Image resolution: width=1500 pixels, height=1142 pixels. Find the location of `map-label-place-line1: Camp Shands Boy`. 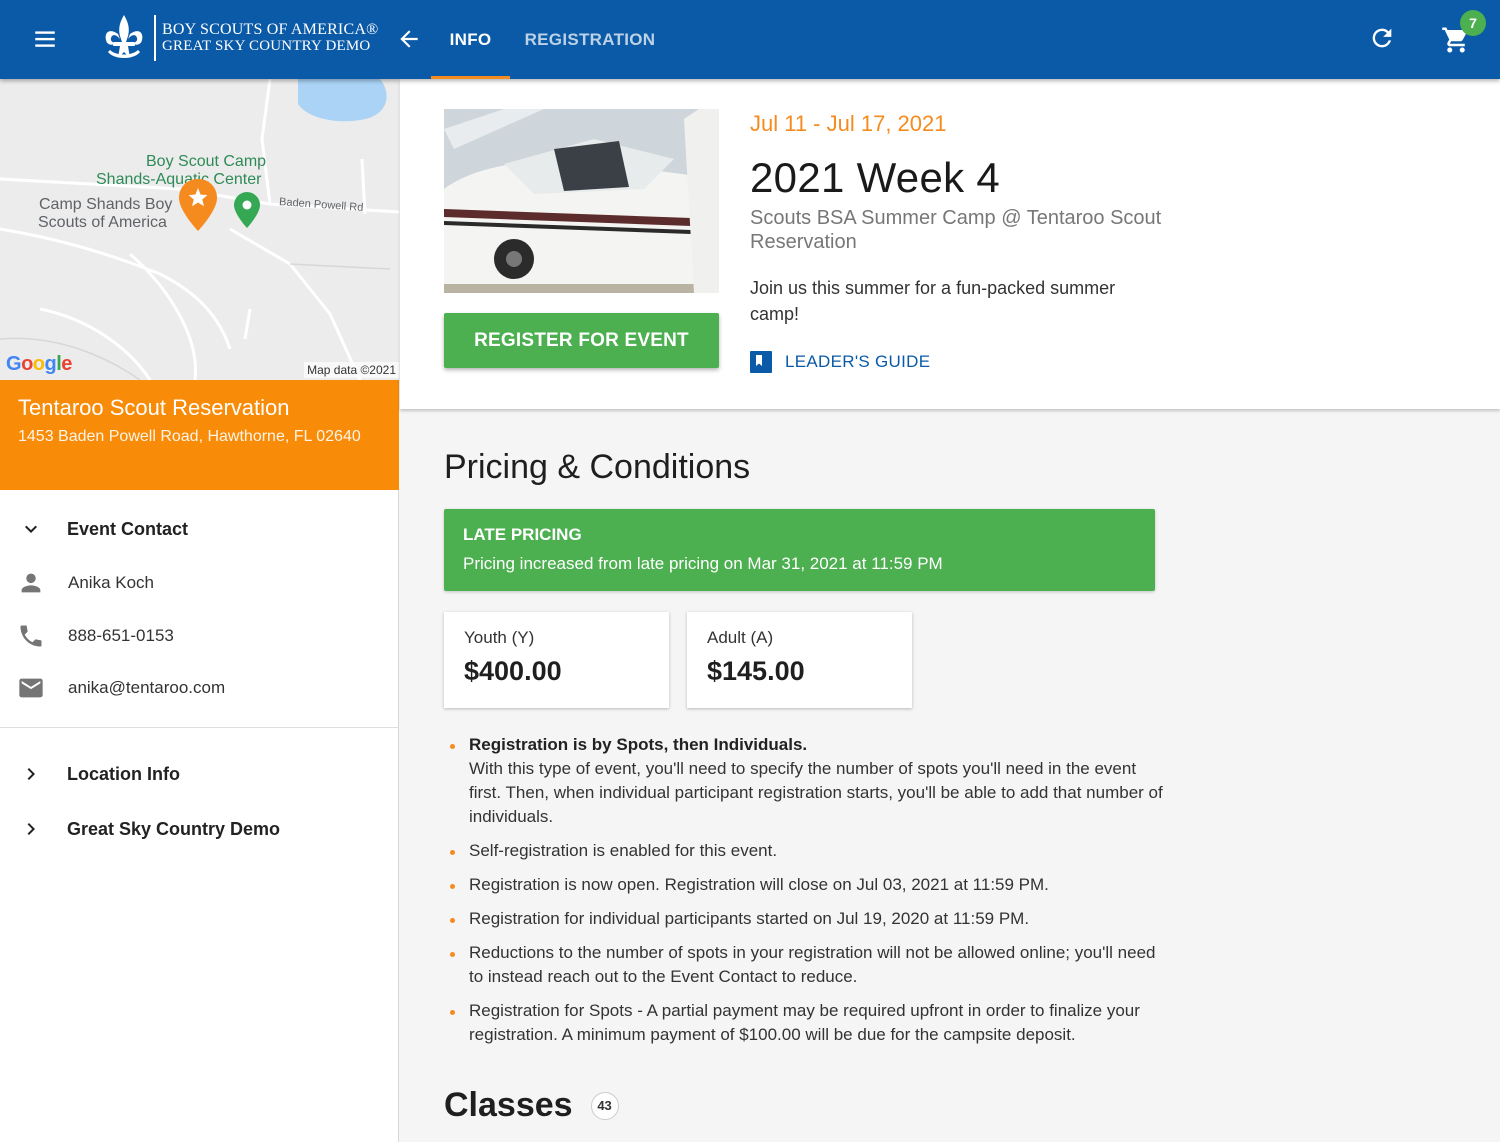

map-label-place-line1: Camp Shands Boy is located at coordinates (106, 204).